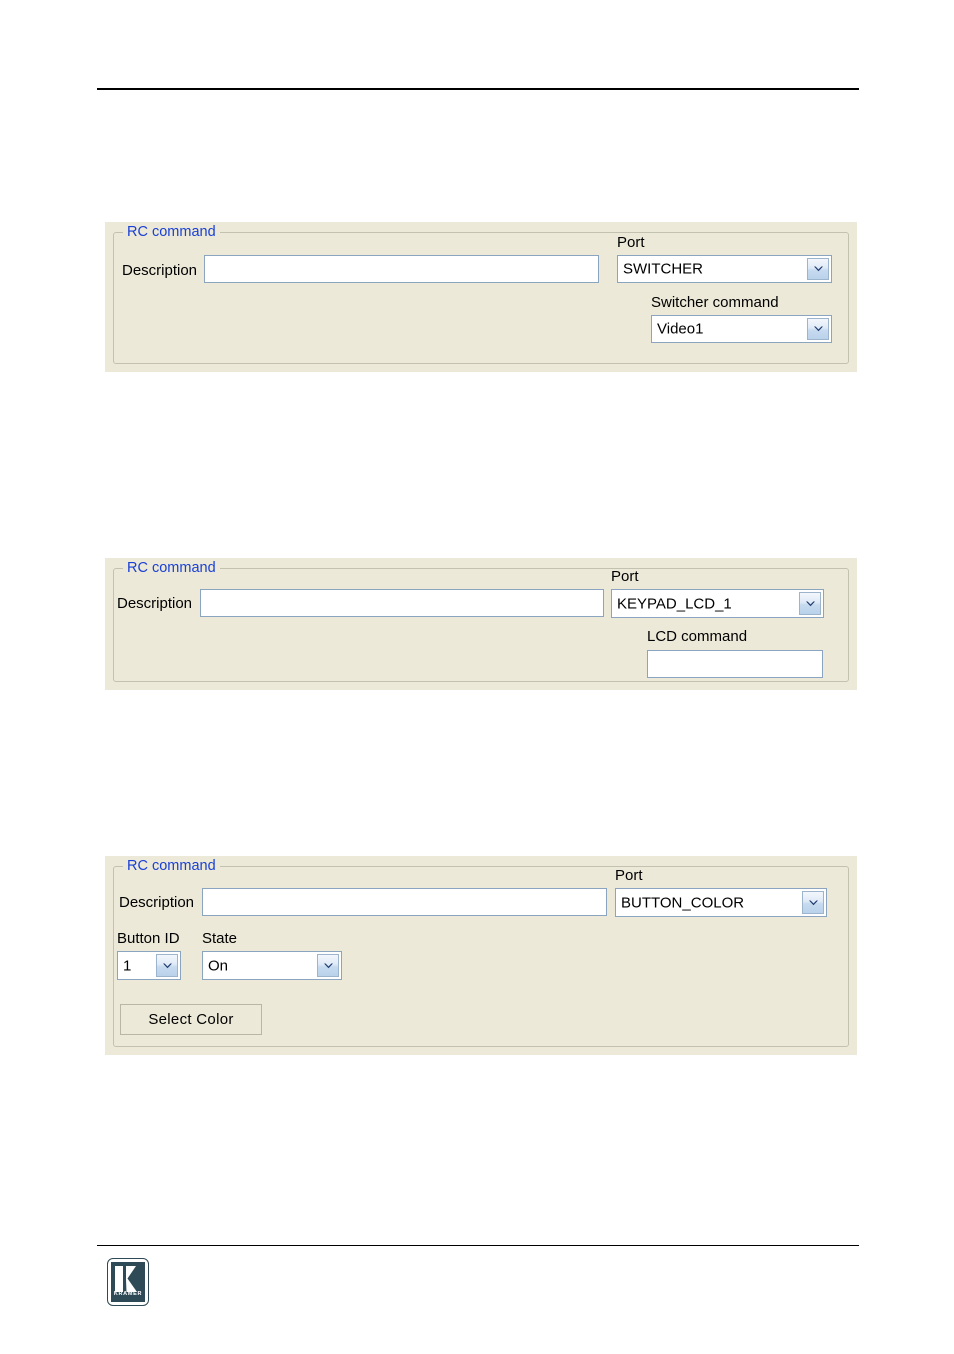  I want to click on header-divider, so click(478, 89).